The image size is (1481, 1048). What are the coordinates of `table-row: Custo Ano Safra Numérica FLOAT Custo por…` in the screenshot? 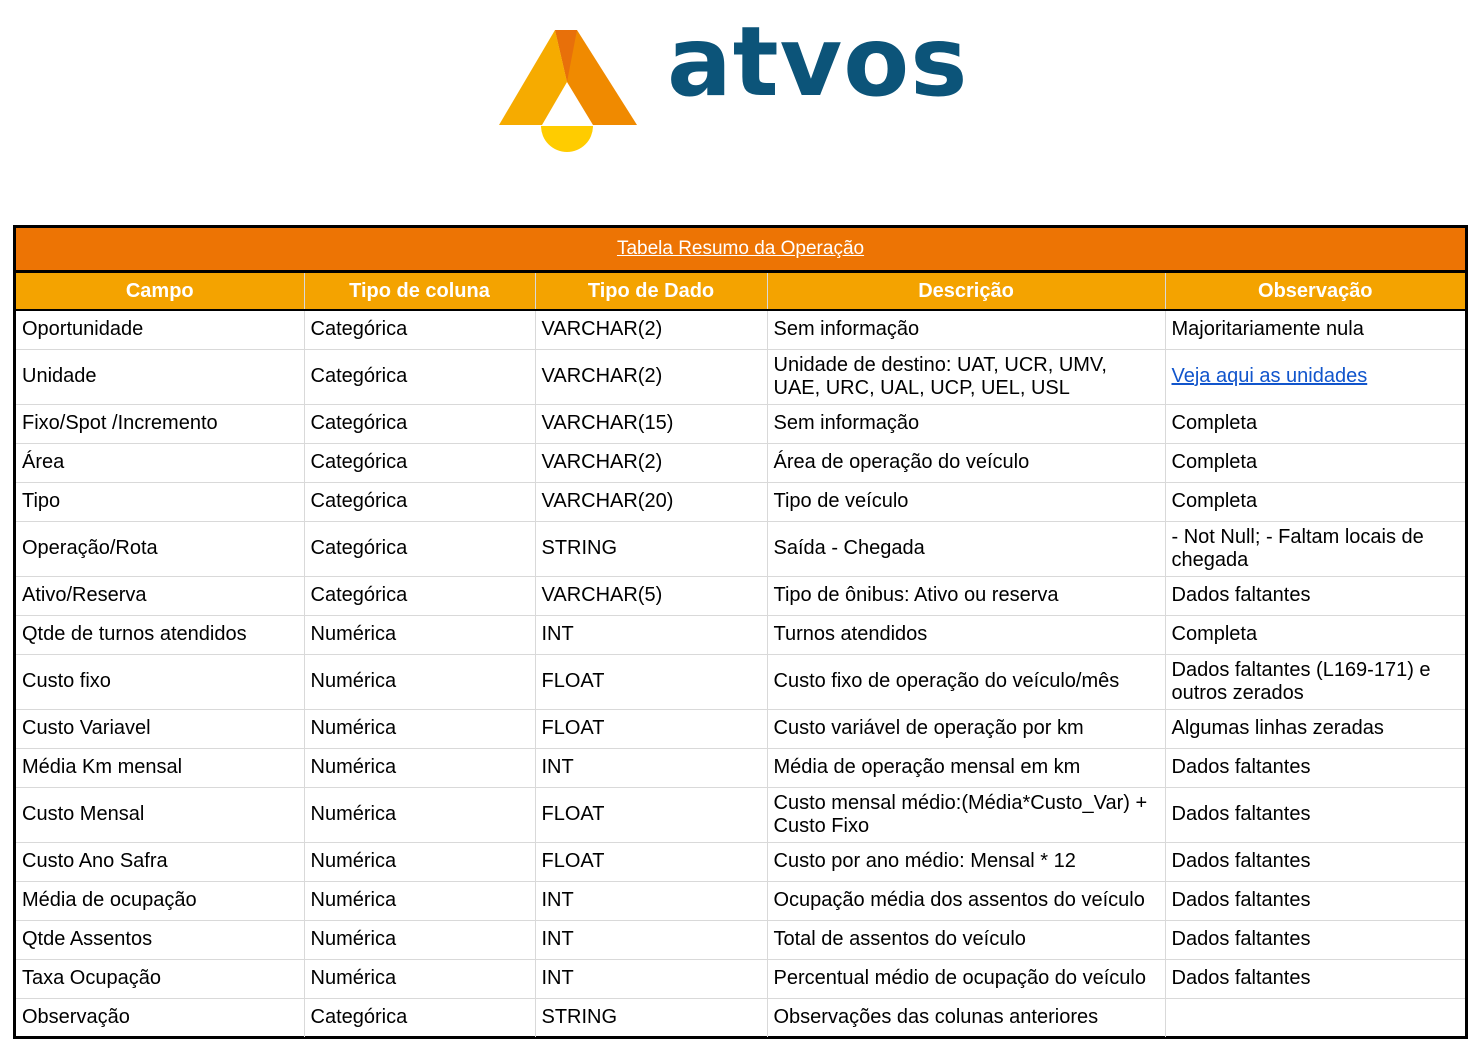 It's located at (741, 862).